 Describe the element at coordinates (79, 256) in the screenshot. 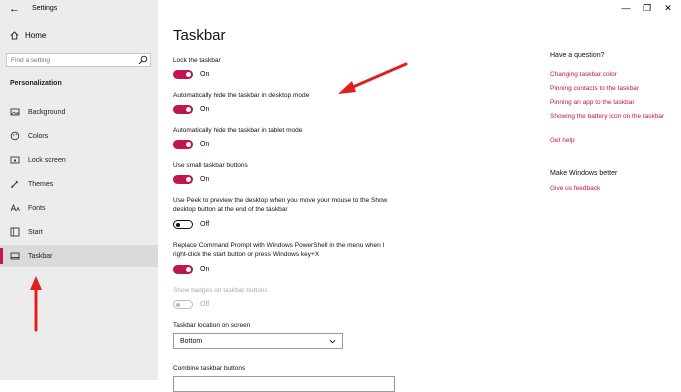

I see `sidebar-item-taskbar: Taskbar` at that location.